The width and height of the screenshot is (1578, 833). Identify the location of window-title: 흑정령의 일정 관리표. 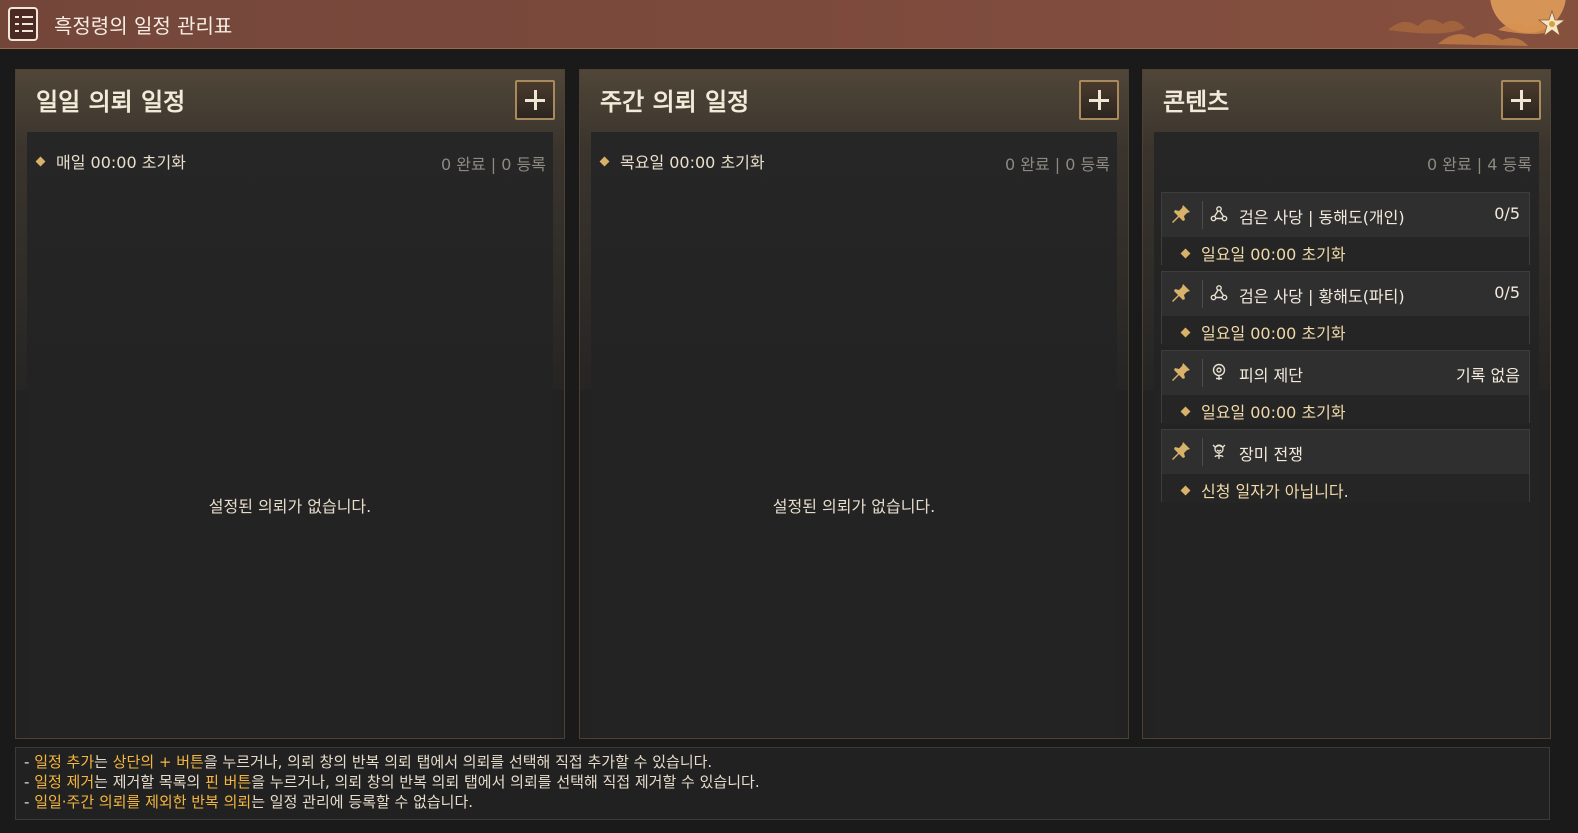
(143, 26).